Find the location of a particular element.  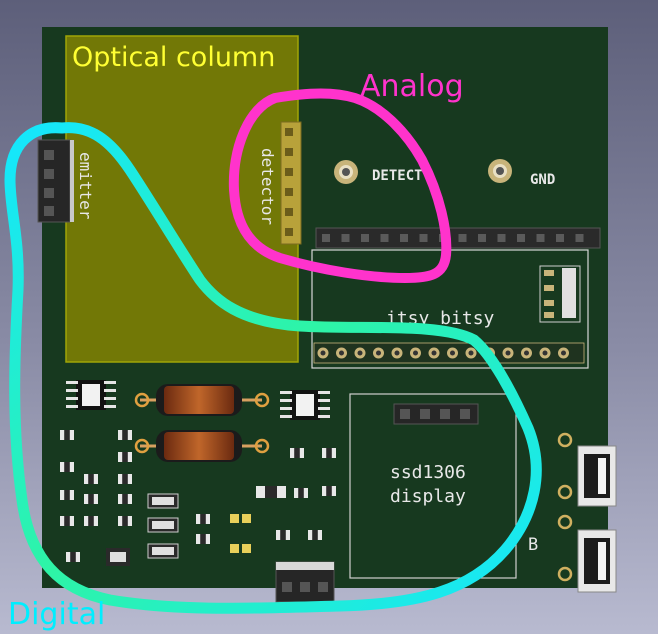

bottom-header is located at coordinates (305, 582).